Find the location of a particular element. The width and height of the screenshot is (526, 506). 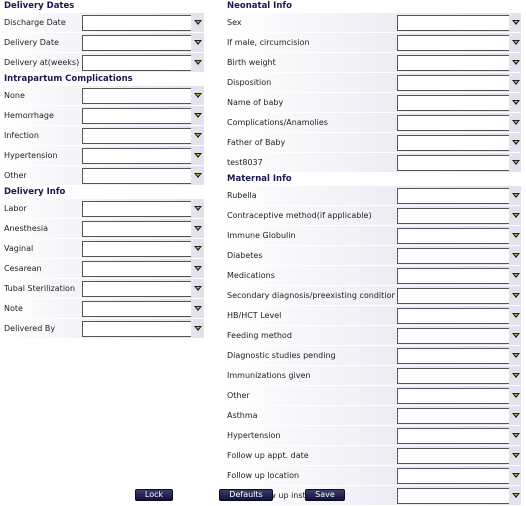

field-label: Delivered By is located at coordinates (30, 328).